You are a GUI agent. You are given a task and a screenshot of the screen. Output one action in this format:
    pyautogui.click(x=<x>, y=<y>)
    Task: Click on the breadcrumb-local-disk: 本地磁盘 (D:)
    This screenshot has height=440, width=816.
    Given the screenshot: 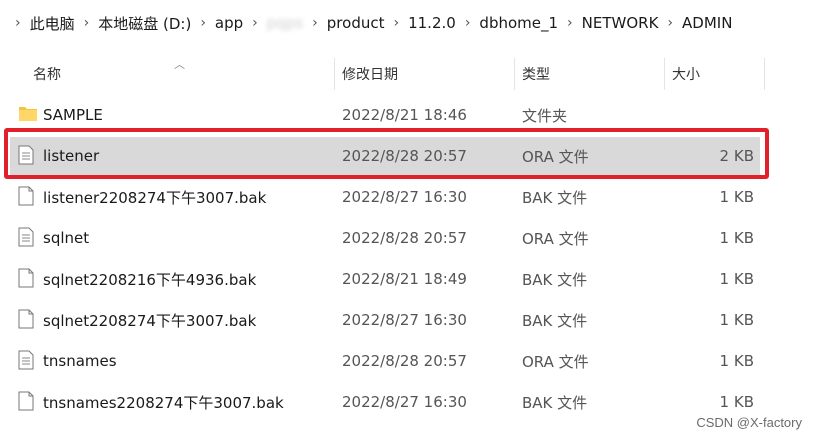 What is the action you would take?
    pyautogui.click(x=144, y=23)
    